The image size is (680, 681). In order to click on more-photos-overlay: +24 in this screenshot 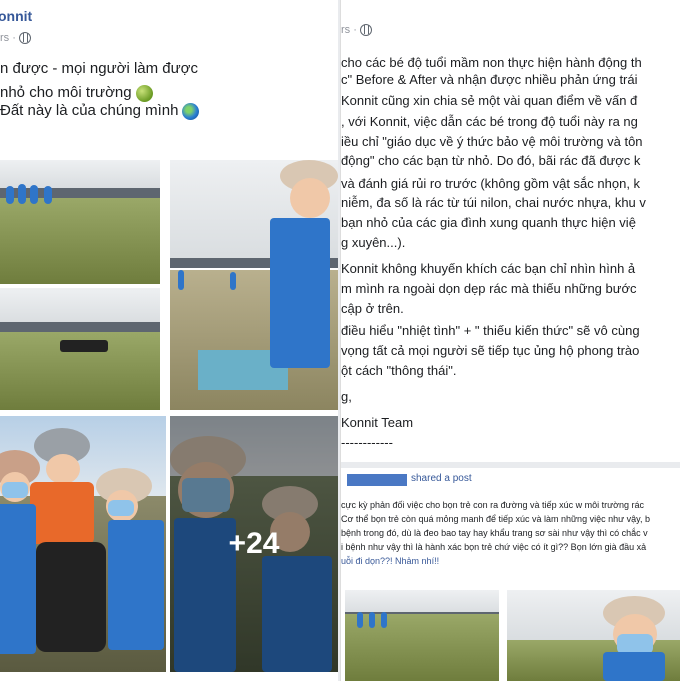, I will do `click(254, 544)`.